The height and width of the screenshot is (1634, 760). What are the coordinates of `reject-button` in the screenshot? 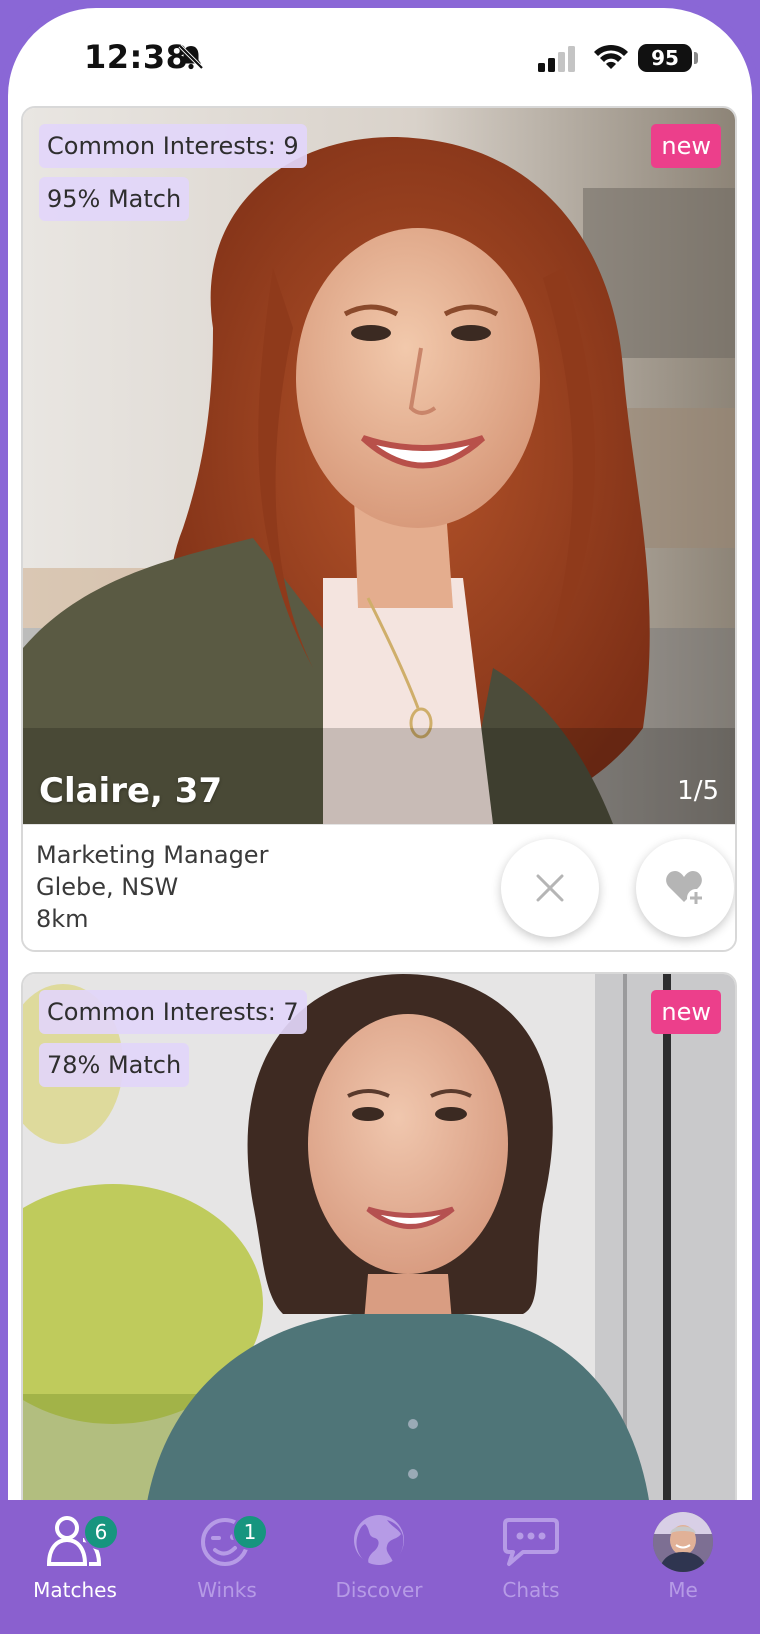 It's located at (550, 888).